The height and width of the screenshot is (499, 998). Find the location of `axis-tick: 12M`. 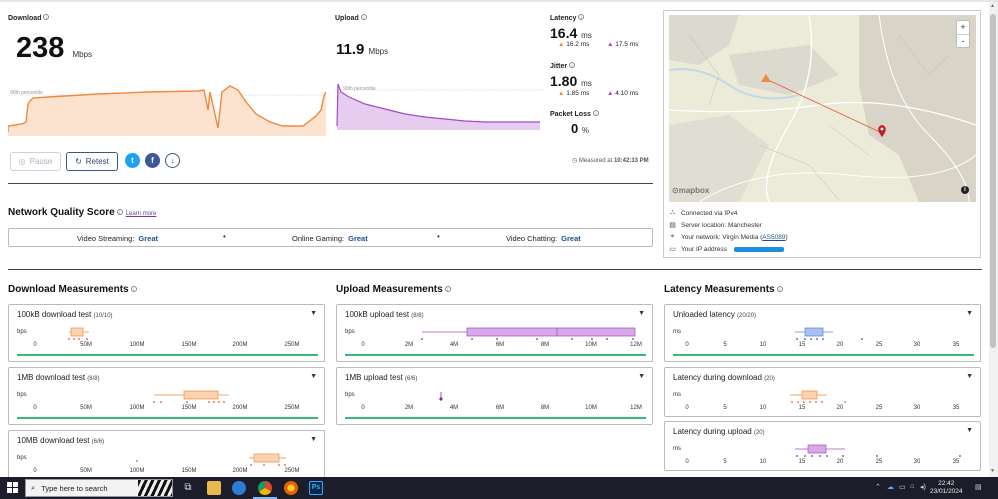

axis-tick: 12M is located at coordinates (636, 345).